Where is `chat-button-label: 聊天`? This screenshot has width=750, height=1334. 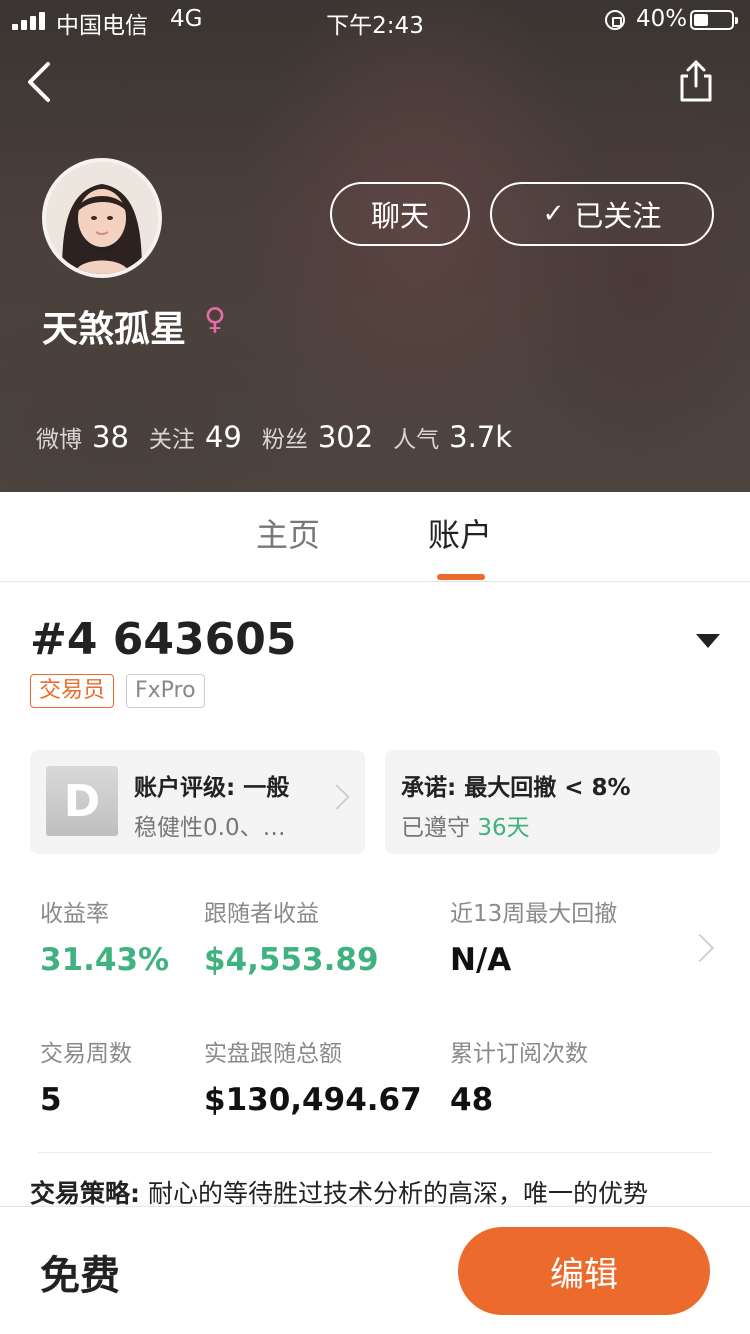
chat-button-label: 聊天 is located at coordinates (399, 216).